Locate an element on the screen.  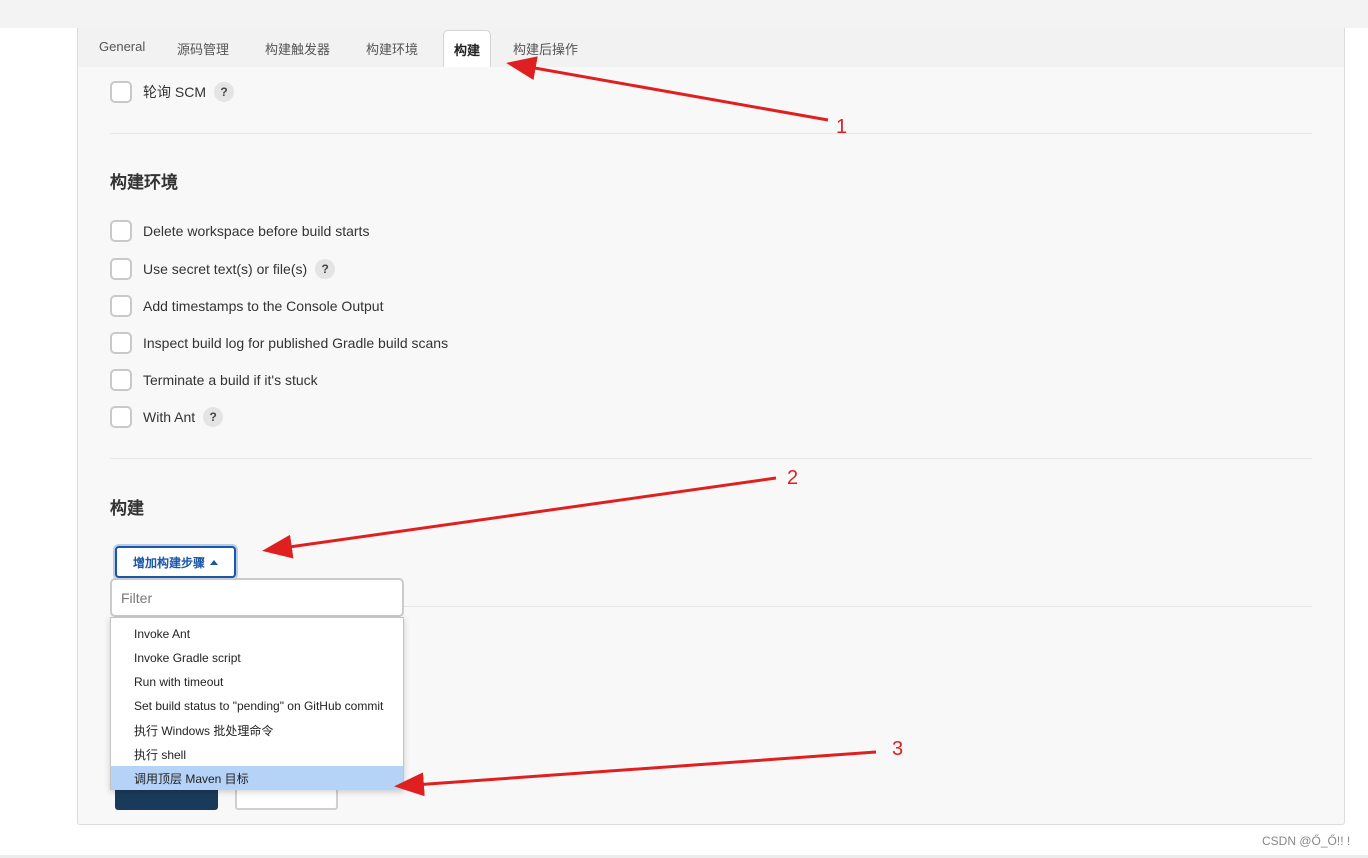
tab-general: General is located at coordinates (122, 46).